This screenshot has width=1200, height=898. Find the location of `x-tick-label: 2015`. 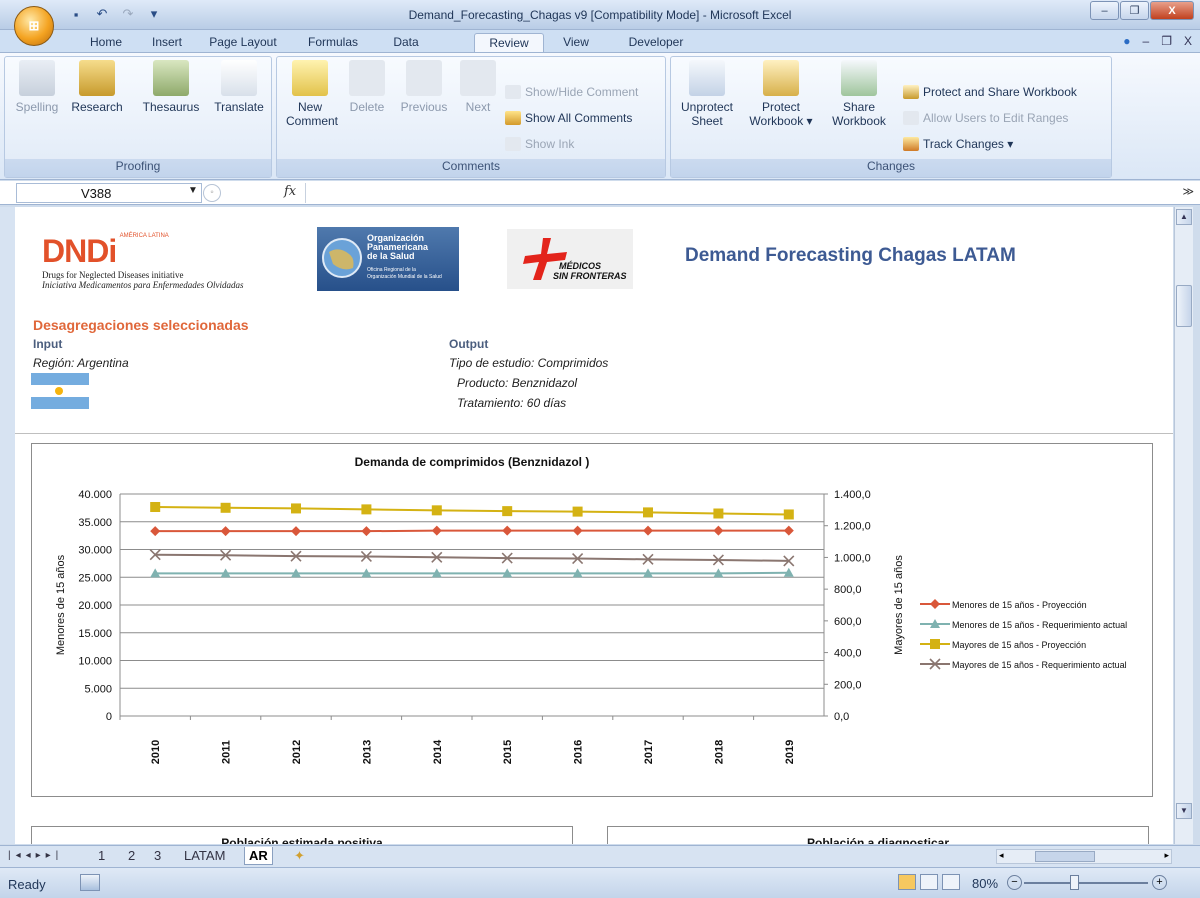

x-tick-label: 2015 is located at coordinates (508, 752).